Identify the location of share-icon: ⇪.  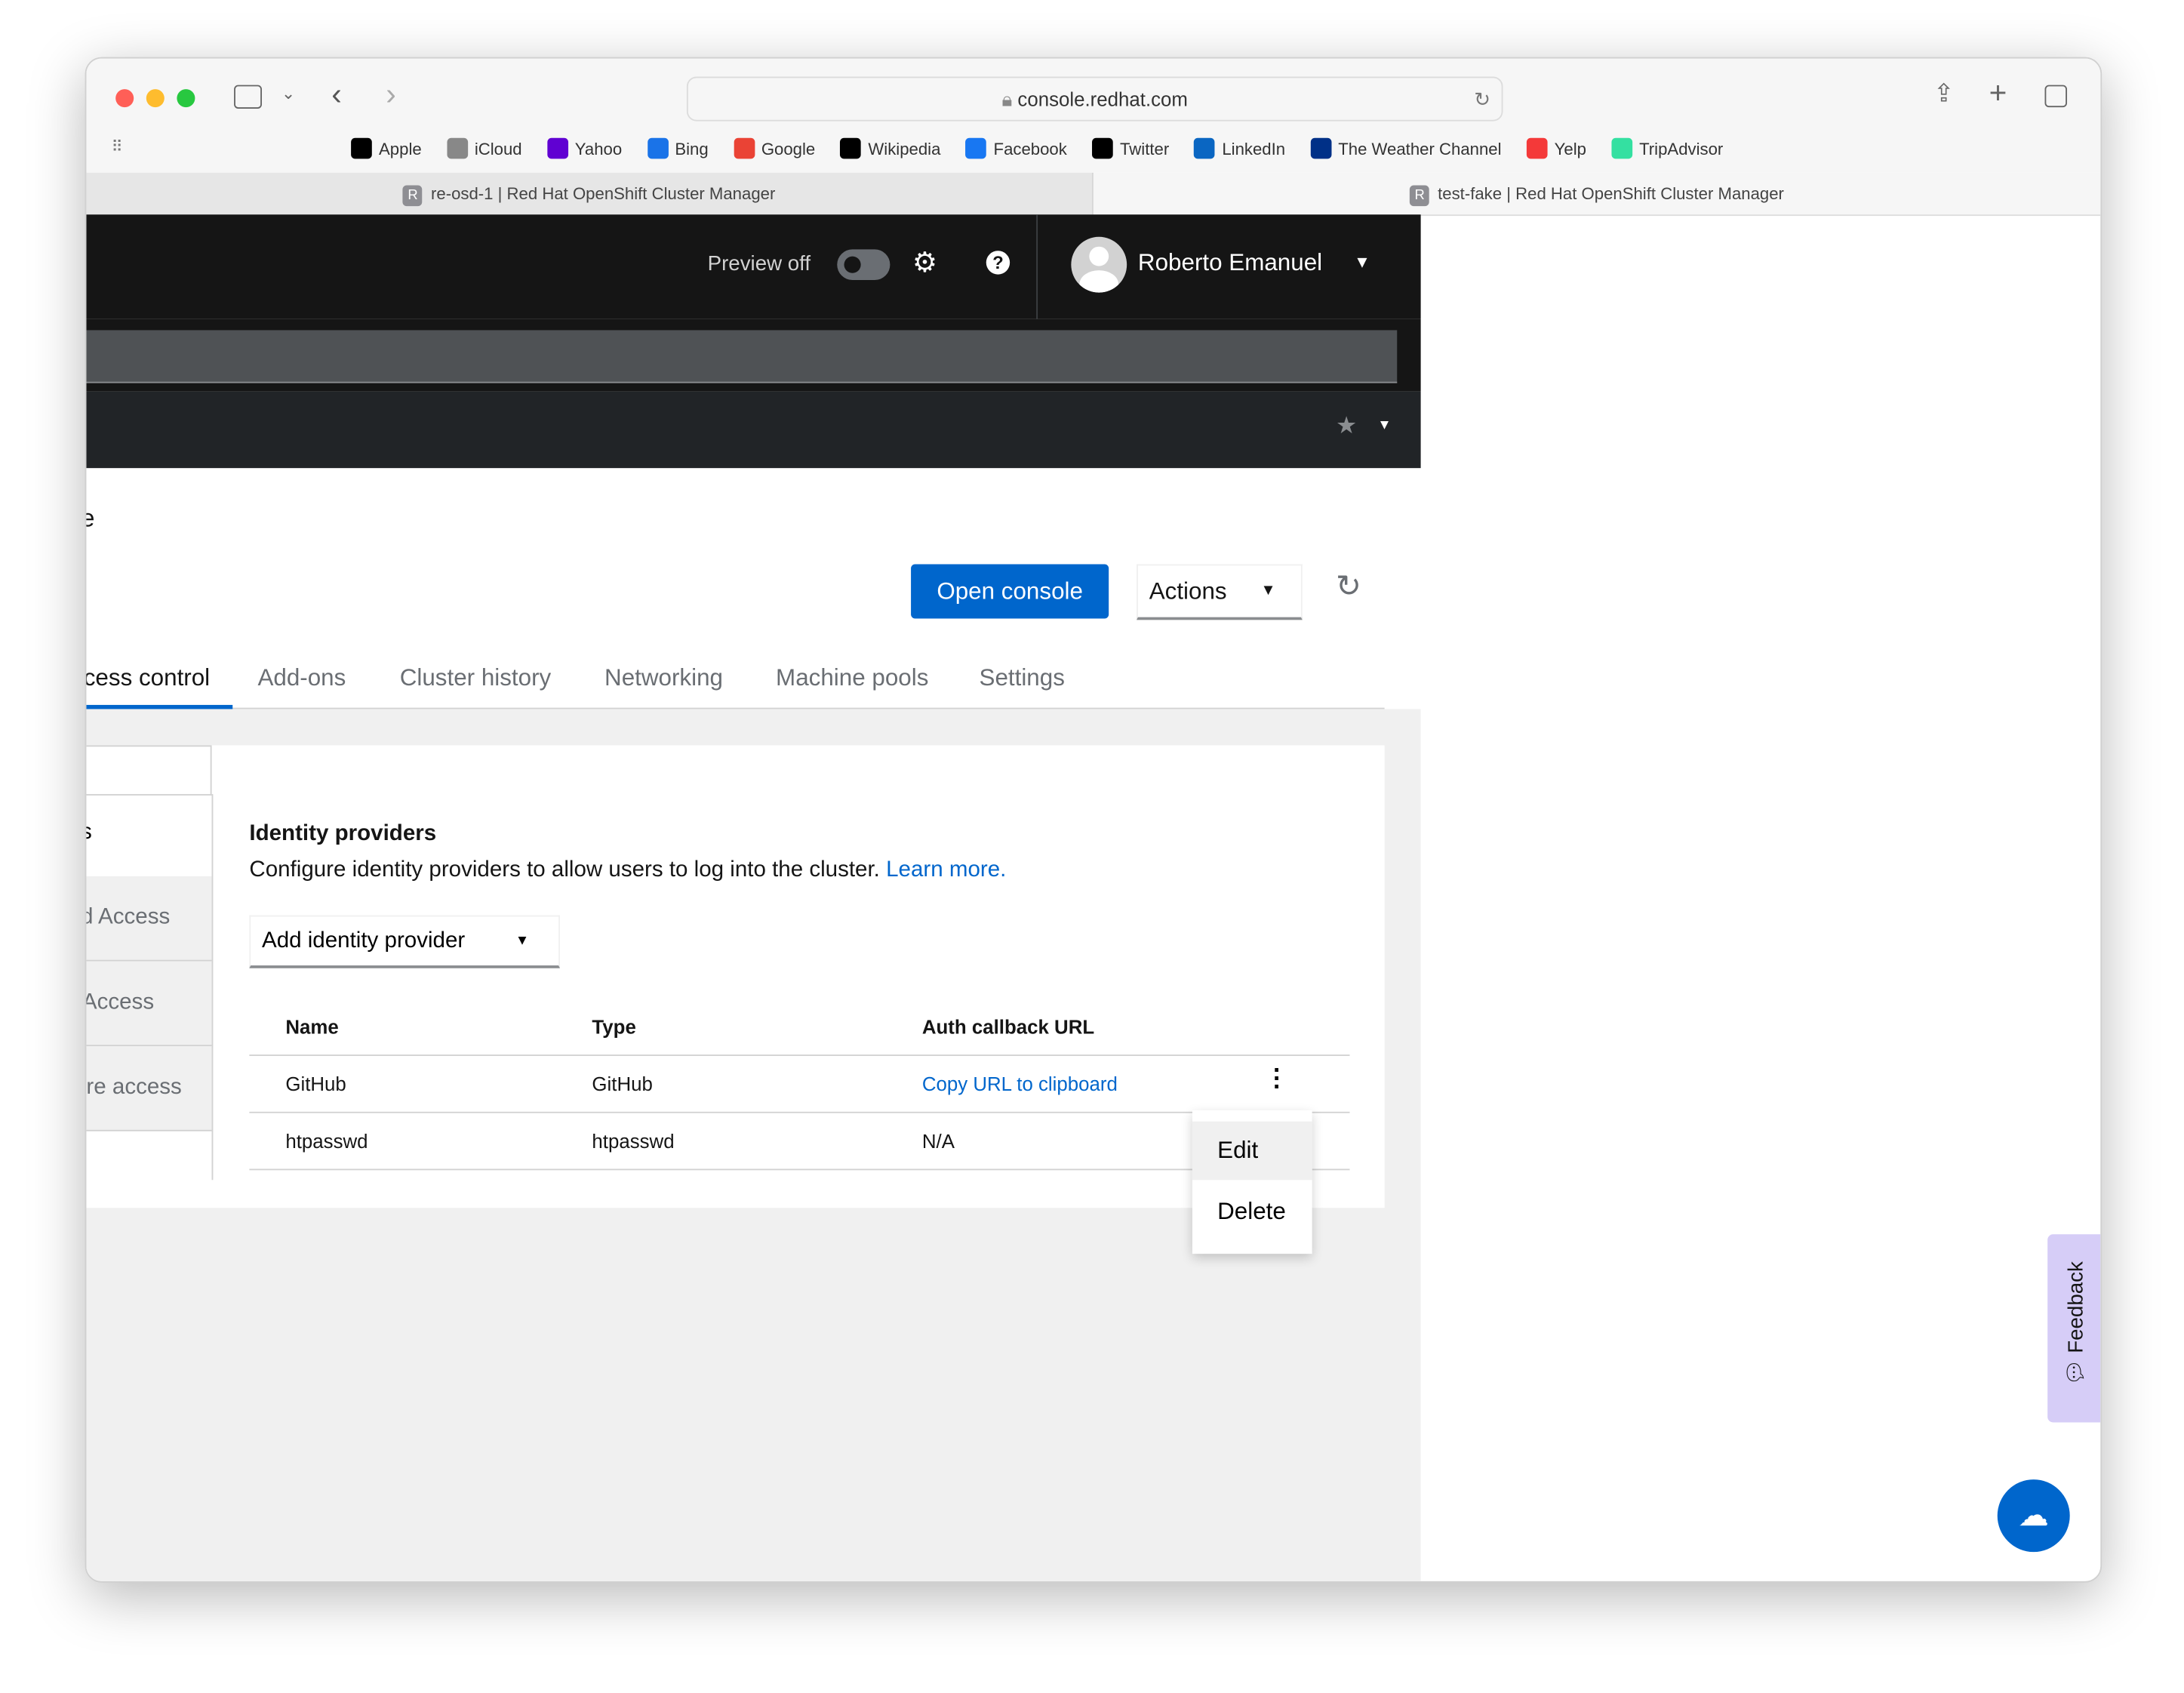
(1944, 94).